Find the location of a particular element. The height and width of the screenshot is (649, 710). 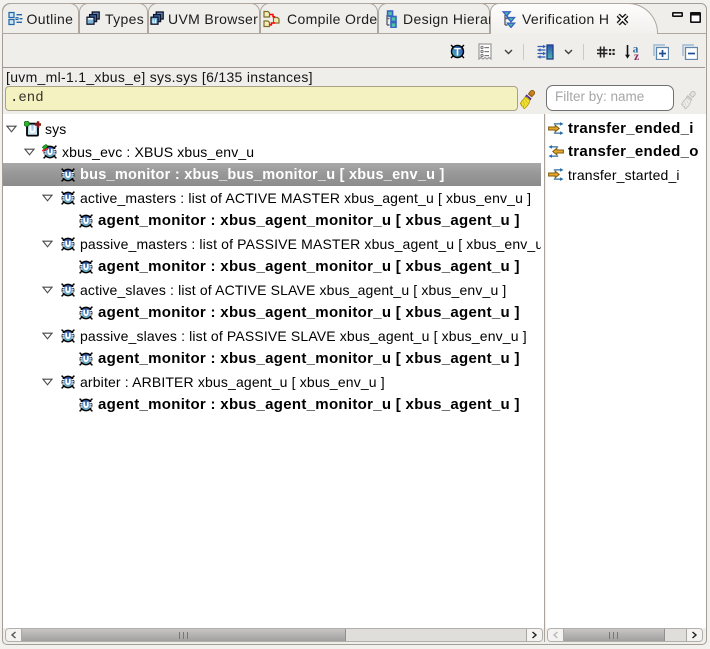

svg-text: T is located at coordinates (457, 52).